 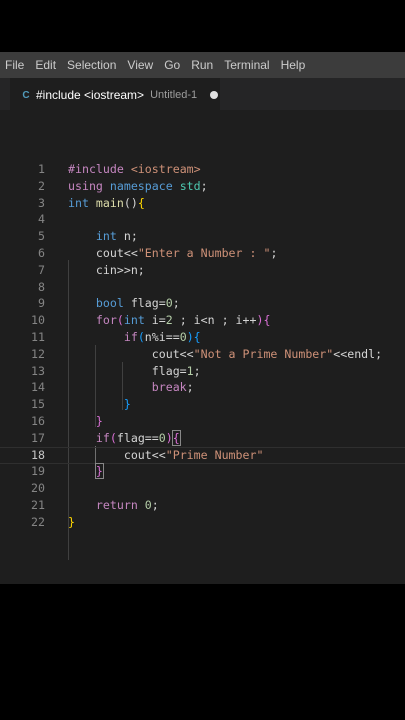 I want to click on code-line: 15 }, so click(x=202, y=404).